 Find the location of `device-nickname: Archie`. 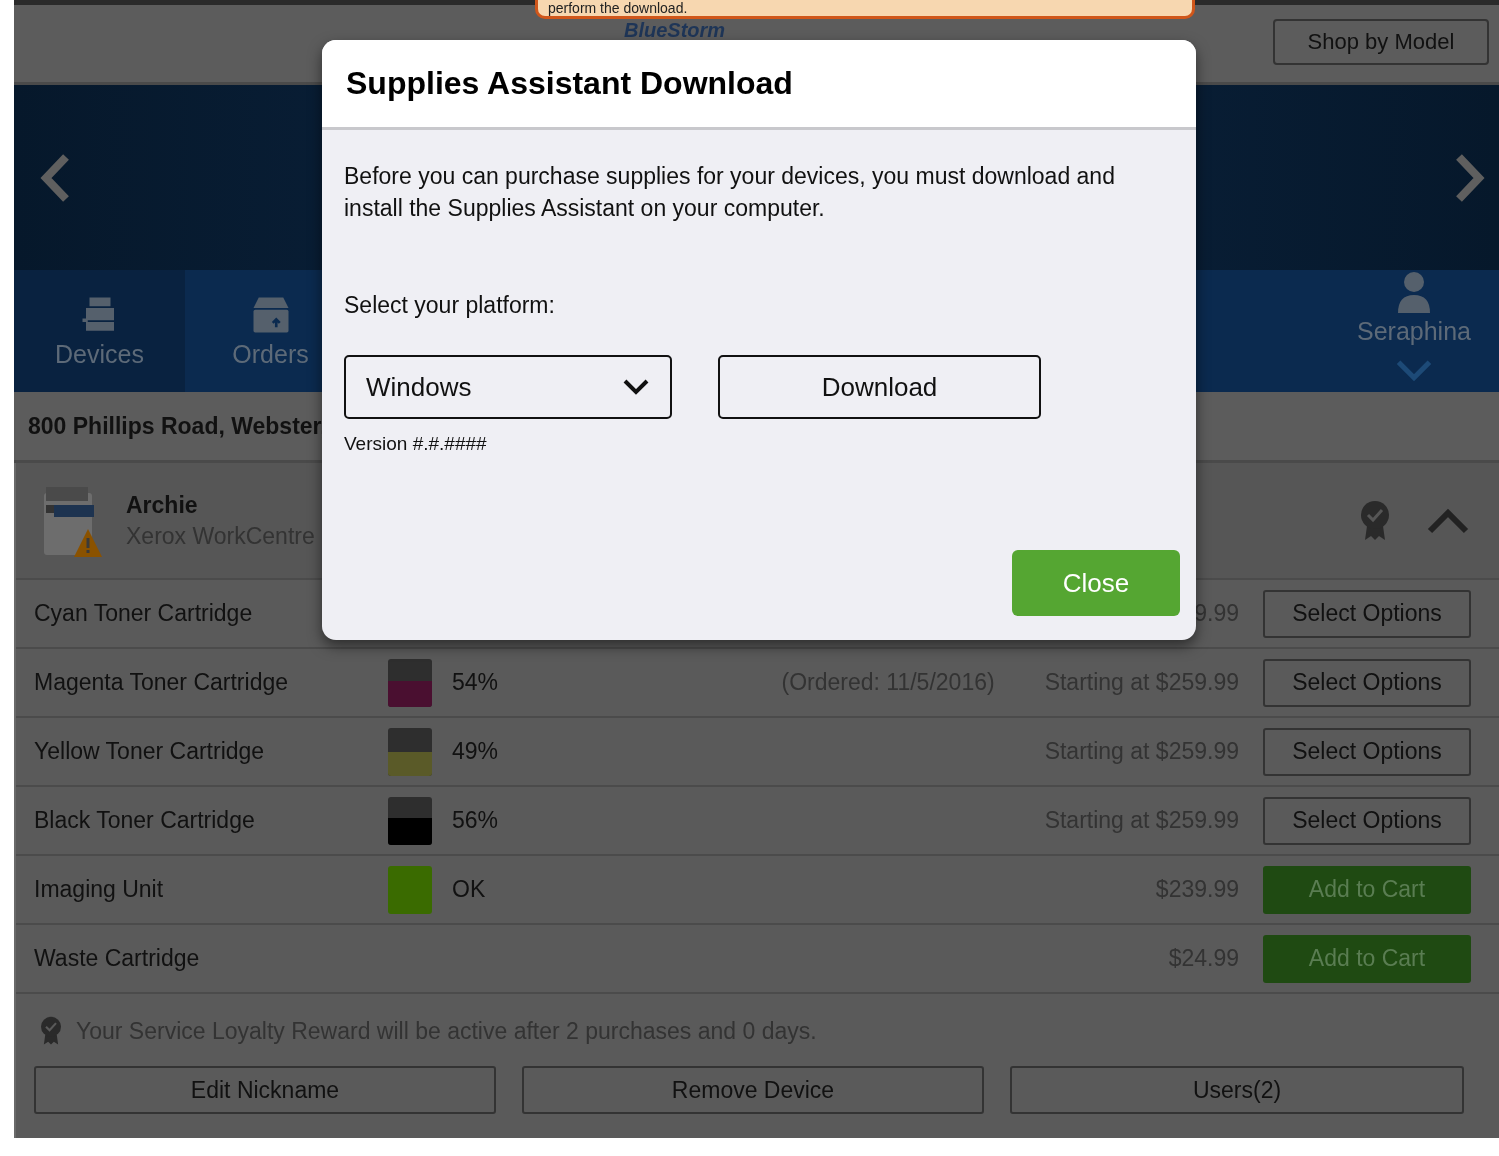

device-nickname: Archie is located at coordinates (162, 505).